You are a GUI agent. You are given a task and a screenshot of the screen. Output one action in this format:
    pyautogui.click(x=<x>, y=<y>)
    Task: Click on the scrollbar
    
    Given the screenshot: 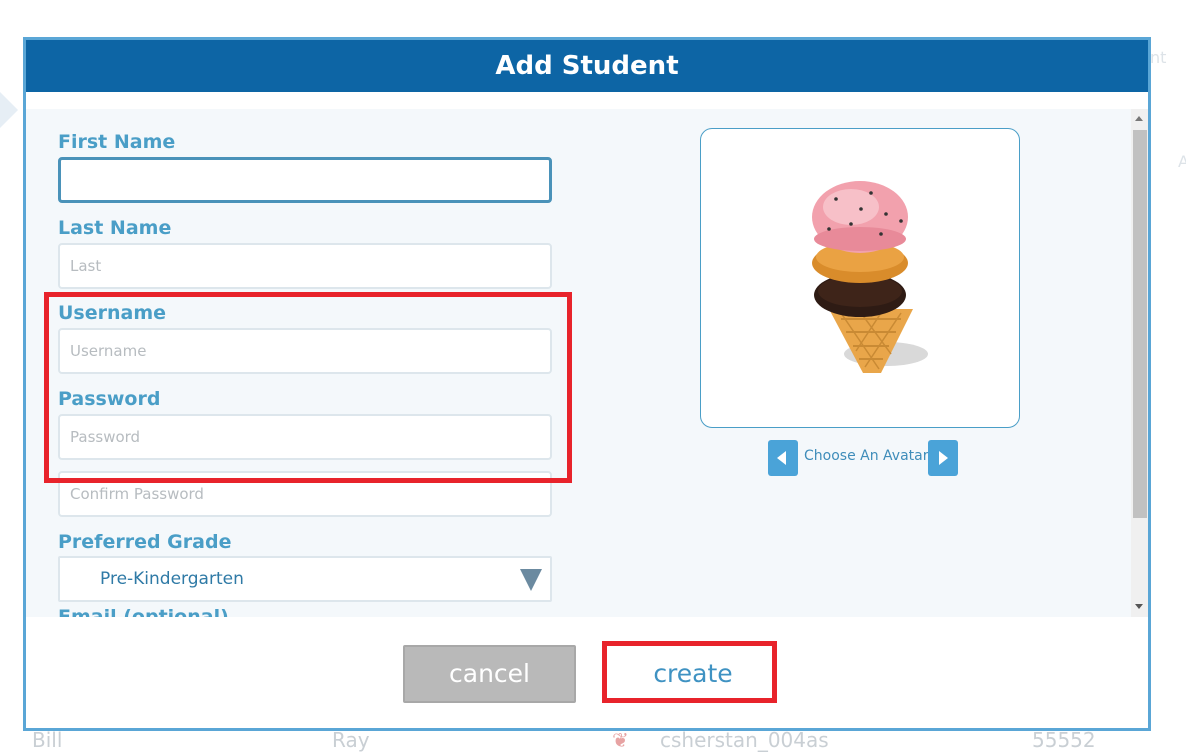 What is the action you would take?
    pyautogui.click(x=1139, y=363)
    